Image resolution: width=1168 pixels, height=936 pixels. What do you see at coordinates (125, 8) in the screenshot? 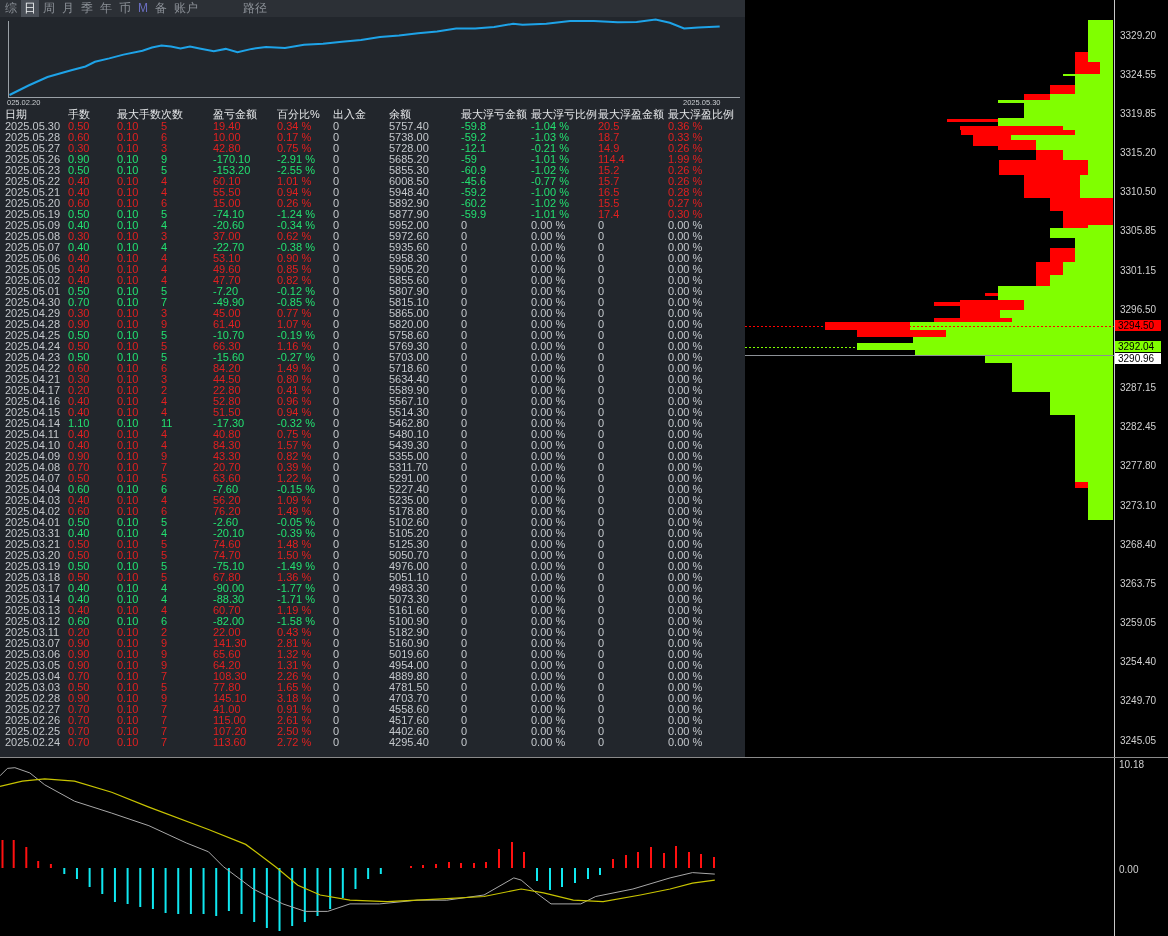
I see `period-tab: 币` at bounding box center [125, 8].